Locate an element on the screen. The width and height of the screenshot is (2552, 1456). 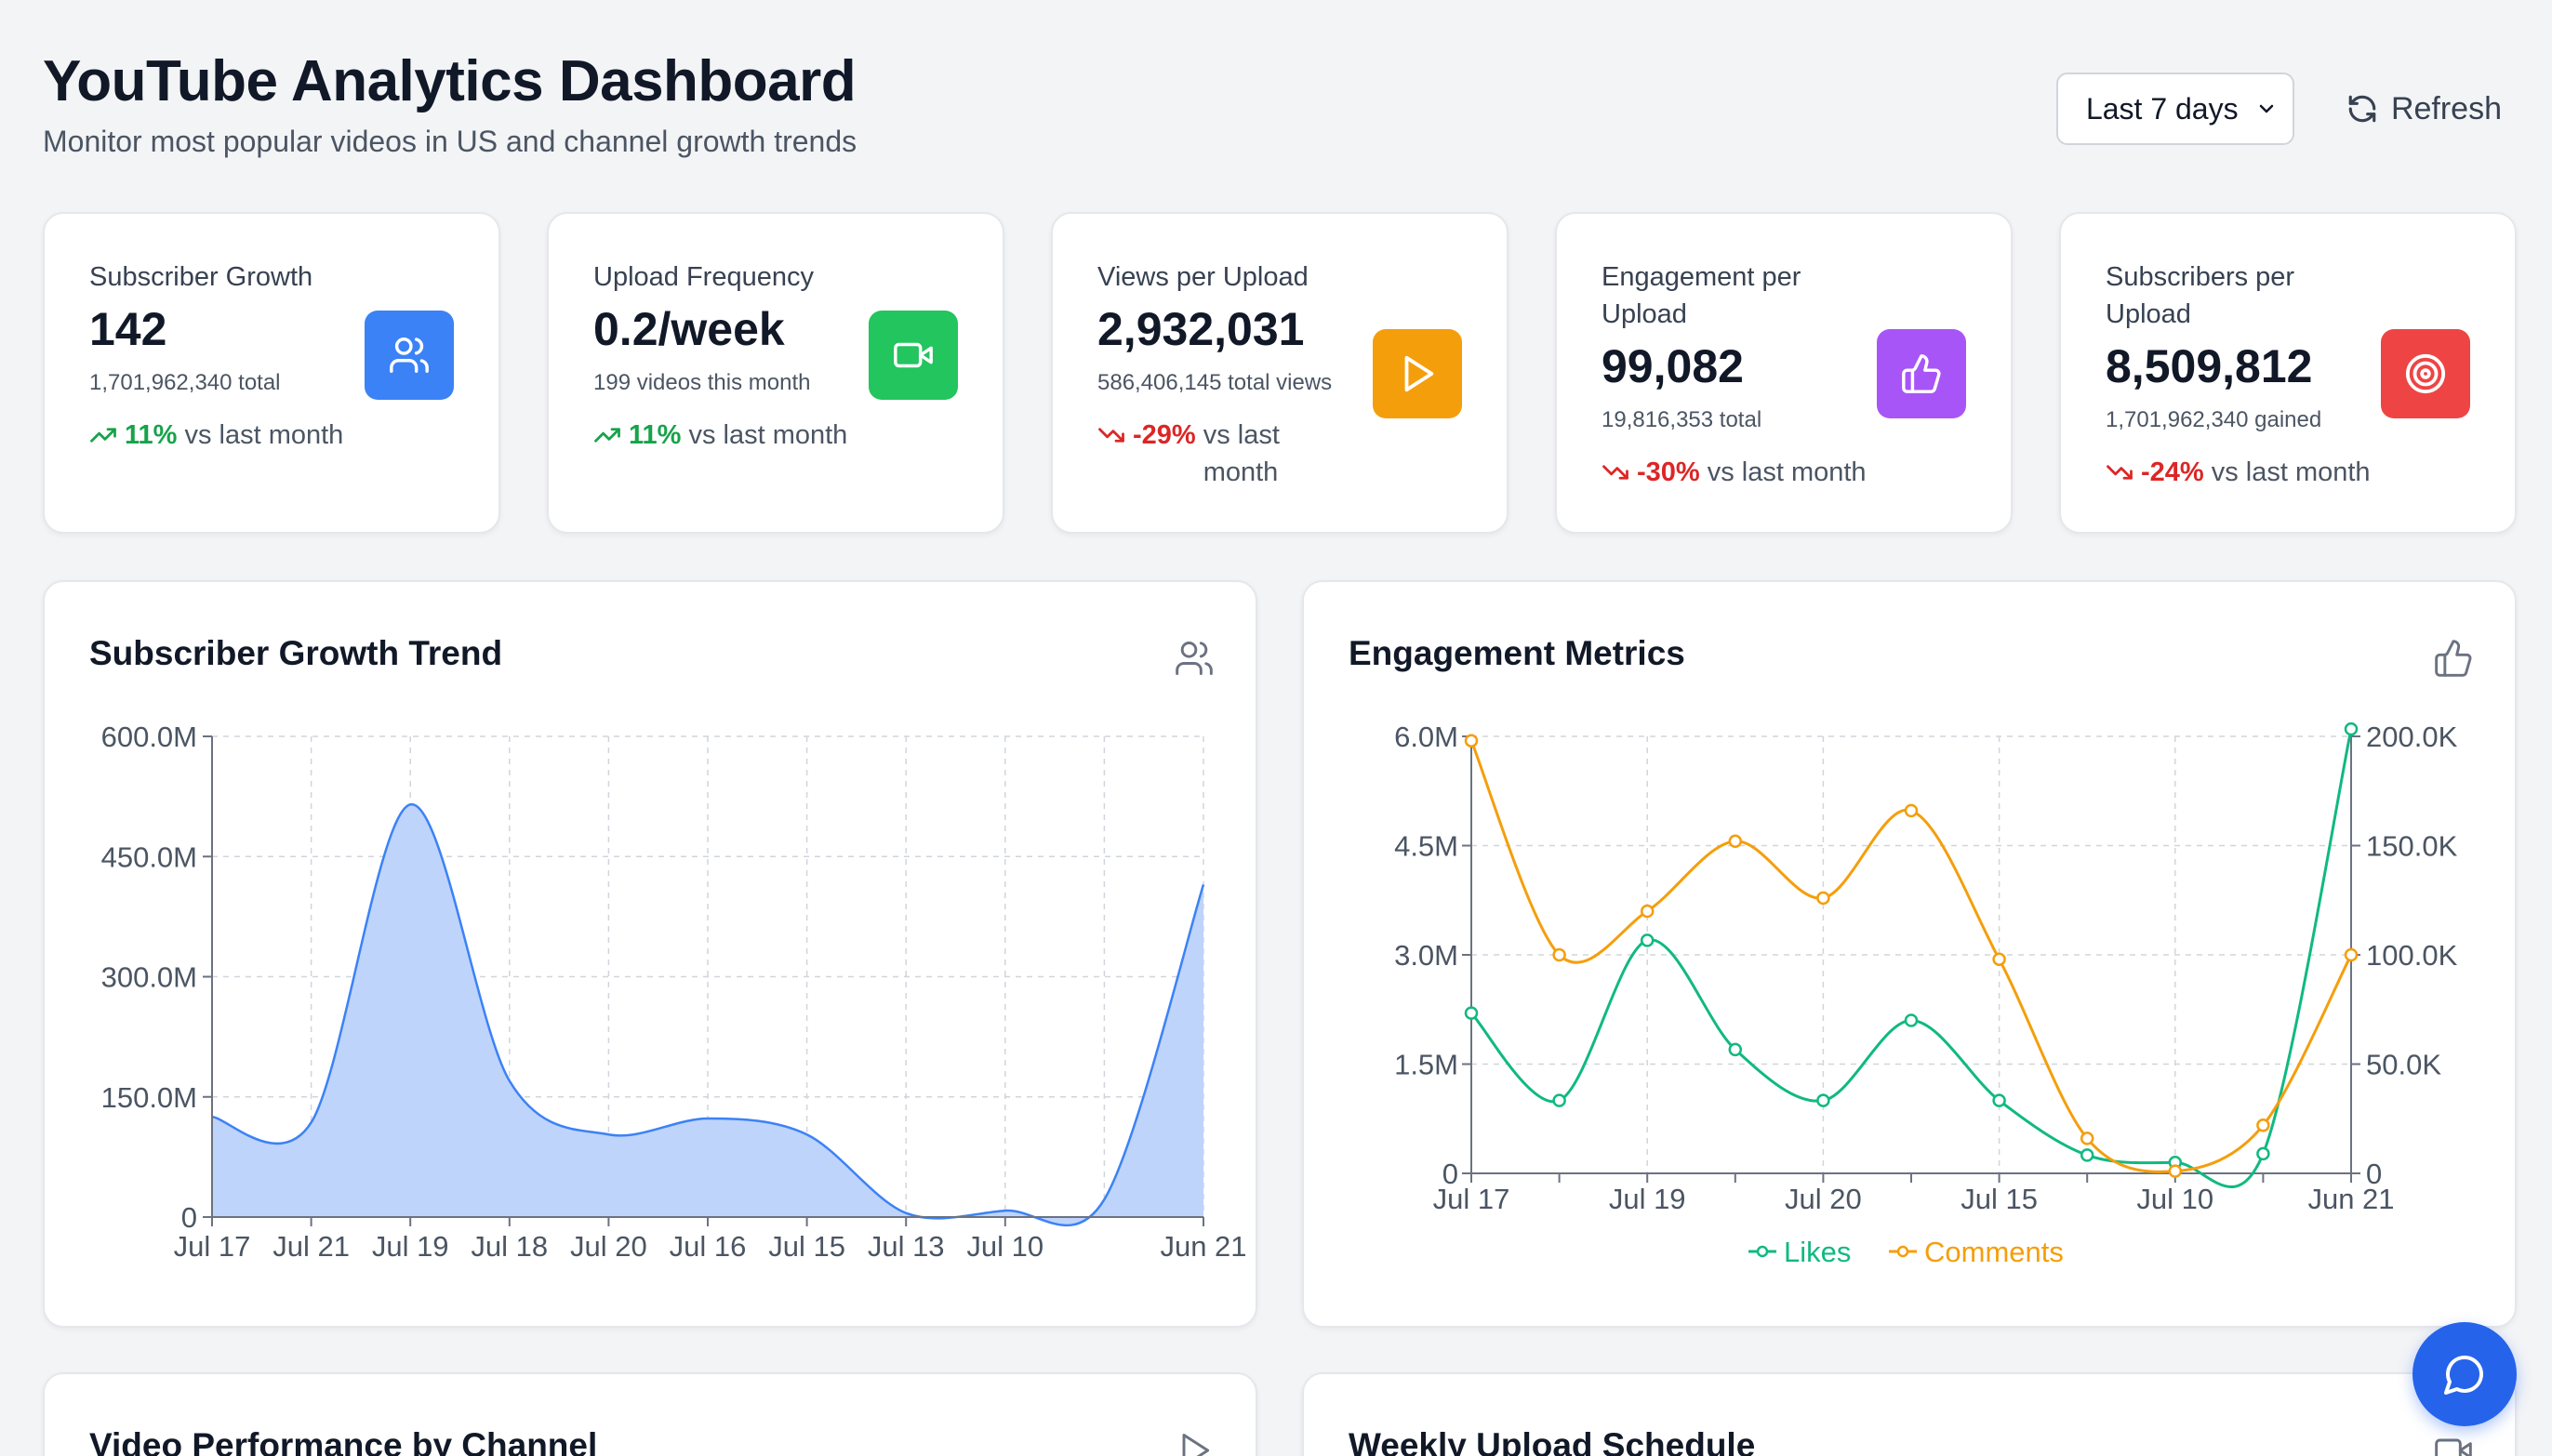
refresh-button: Refresh is located at coordinates (2424, 109).